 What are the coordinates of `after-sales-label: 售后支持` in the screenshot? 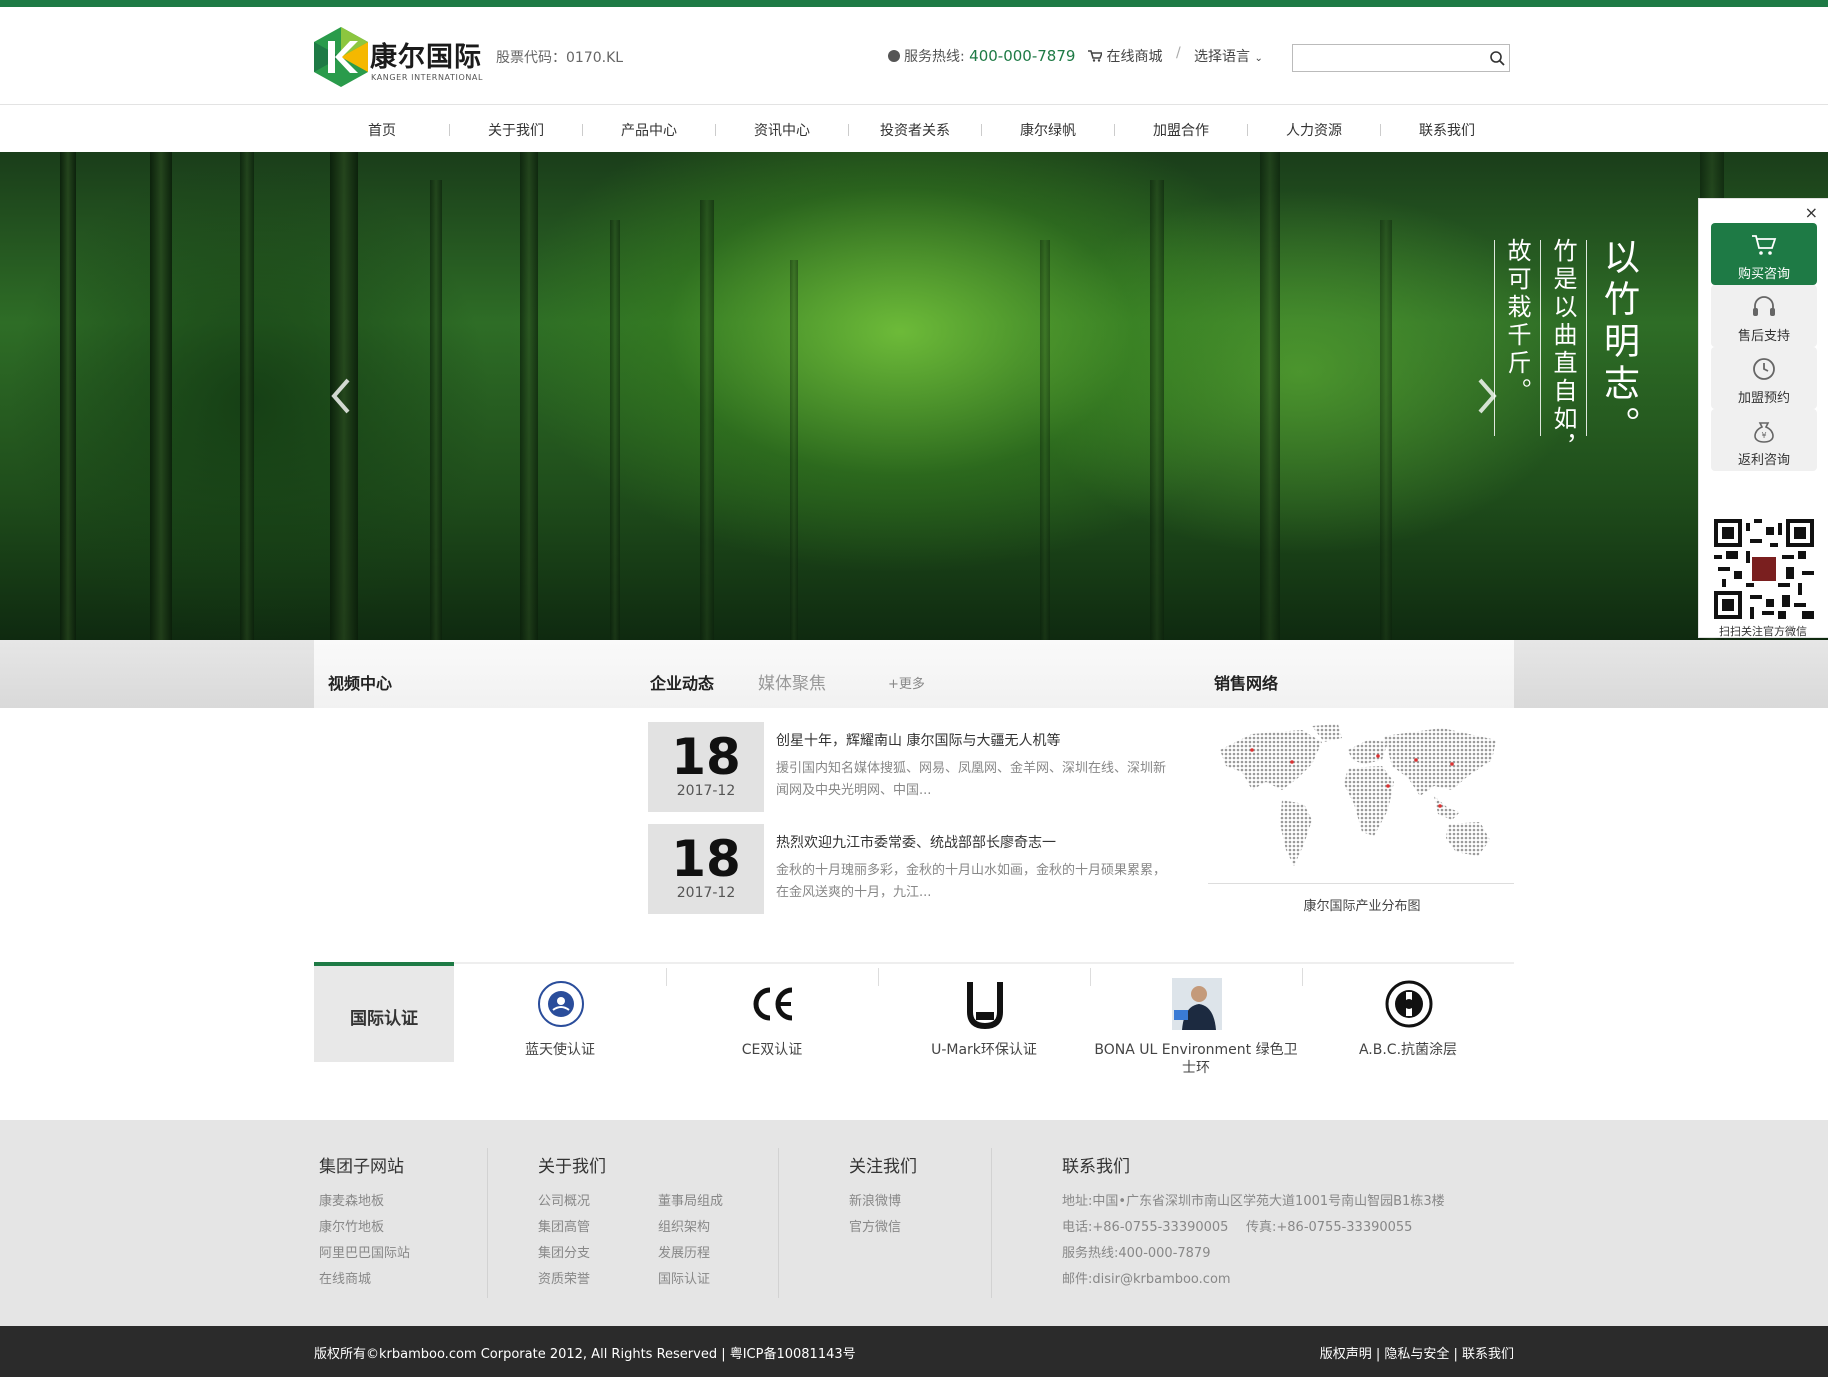 It's located at (1763, 336).